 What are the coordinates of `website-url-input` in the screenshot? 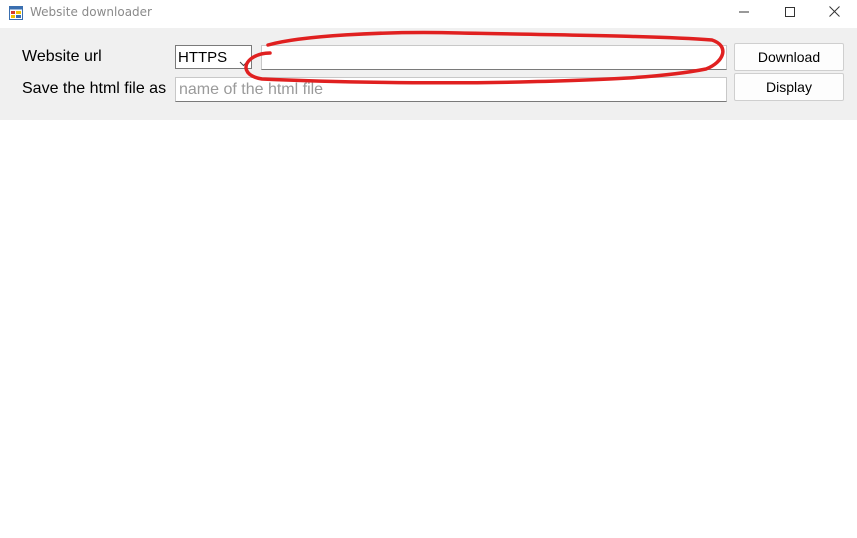 It's located at (494, 57).